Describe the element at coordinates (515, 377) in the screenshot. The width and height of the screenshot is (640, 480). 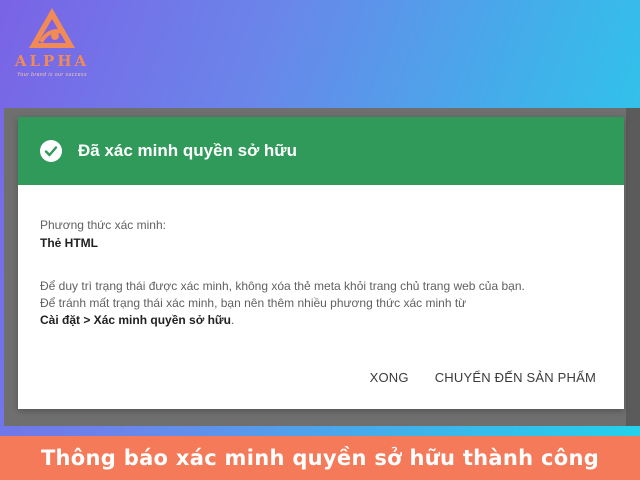
I see `go-to-product-button: CHUYỂN ĐẾN SẢN PHẨM` at that location.